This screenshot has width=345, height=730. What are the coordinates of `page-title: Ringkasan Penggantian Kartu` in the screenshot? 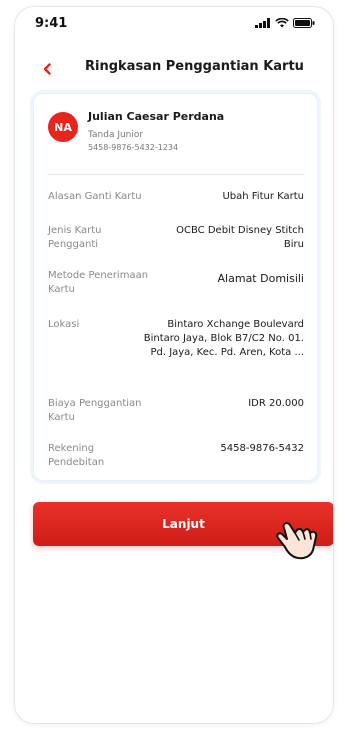 It's located at (194, 66).